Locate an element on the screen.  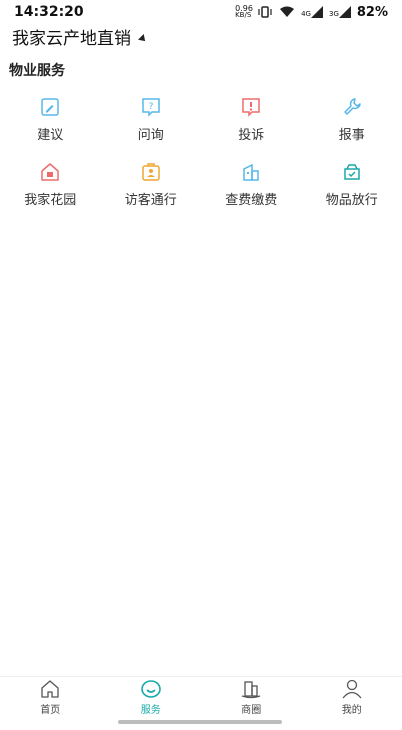
signal-1-label: 4G is located at coordinates (306, 14).